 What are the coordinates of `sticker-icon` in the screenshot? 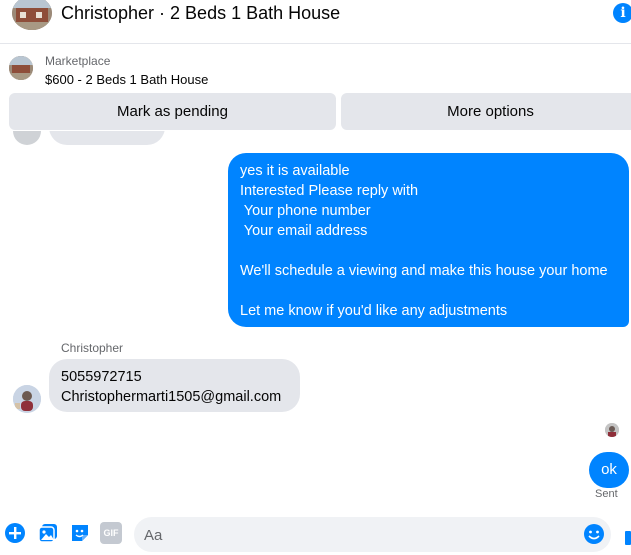 It's located at (80, 533).